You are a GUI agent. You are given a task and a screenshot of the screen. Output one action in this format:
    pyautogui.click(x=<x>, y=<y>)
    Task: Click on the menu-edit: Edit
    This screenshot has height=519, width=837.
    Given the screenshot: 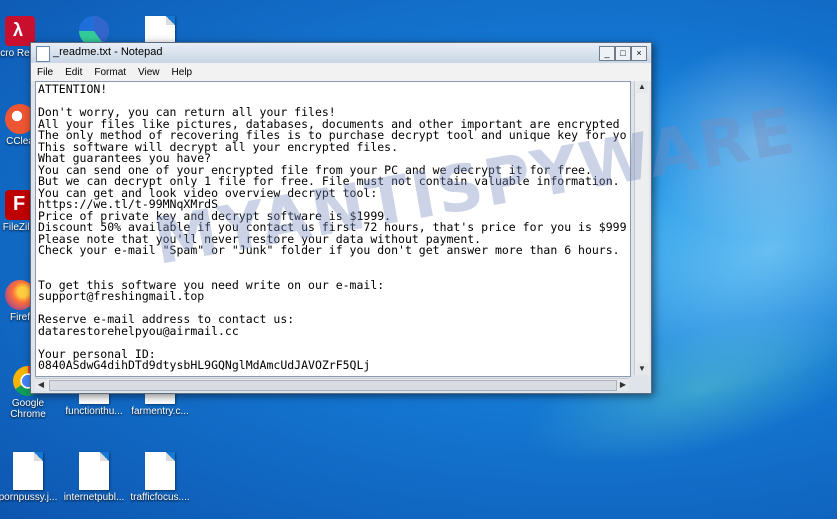 What is the action you would take?
    pyautogui.click(x=73, y=72)
    